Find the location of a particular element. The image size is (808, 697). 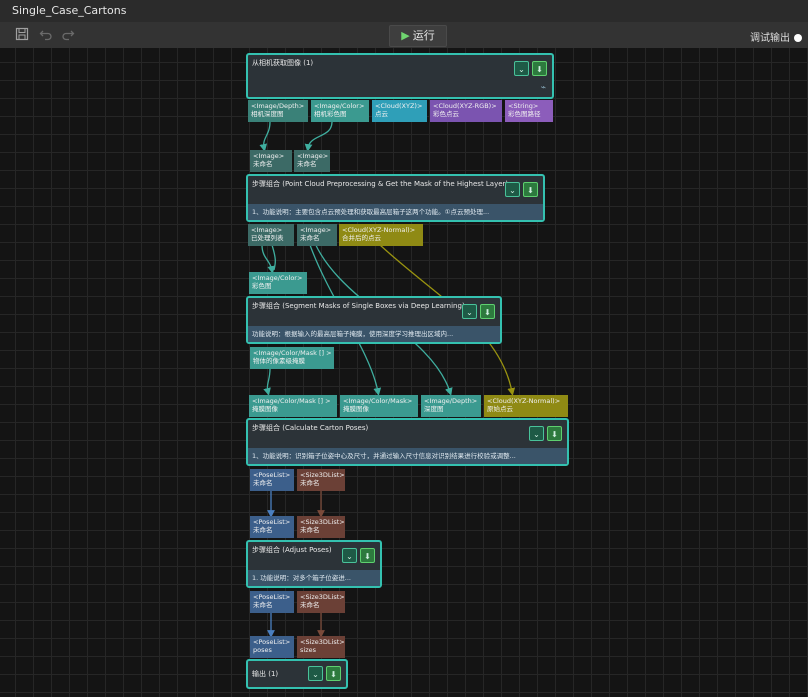

node-title: 步骤组合 (Calculate Carton Poses) is located at coordinates (310, 428).